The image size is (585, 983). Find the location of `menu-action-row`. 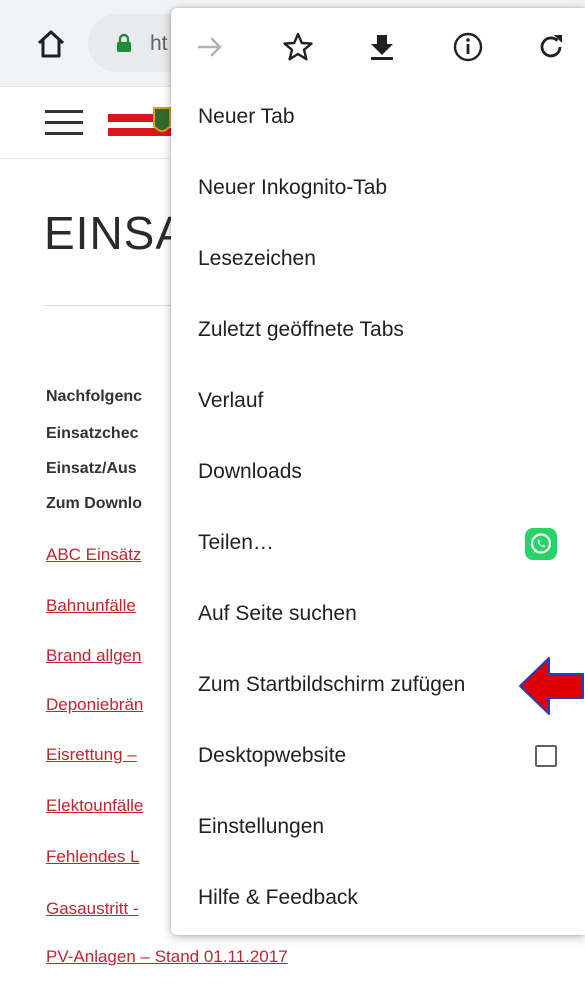

menu-action-row is located at coordinates (378, 47).